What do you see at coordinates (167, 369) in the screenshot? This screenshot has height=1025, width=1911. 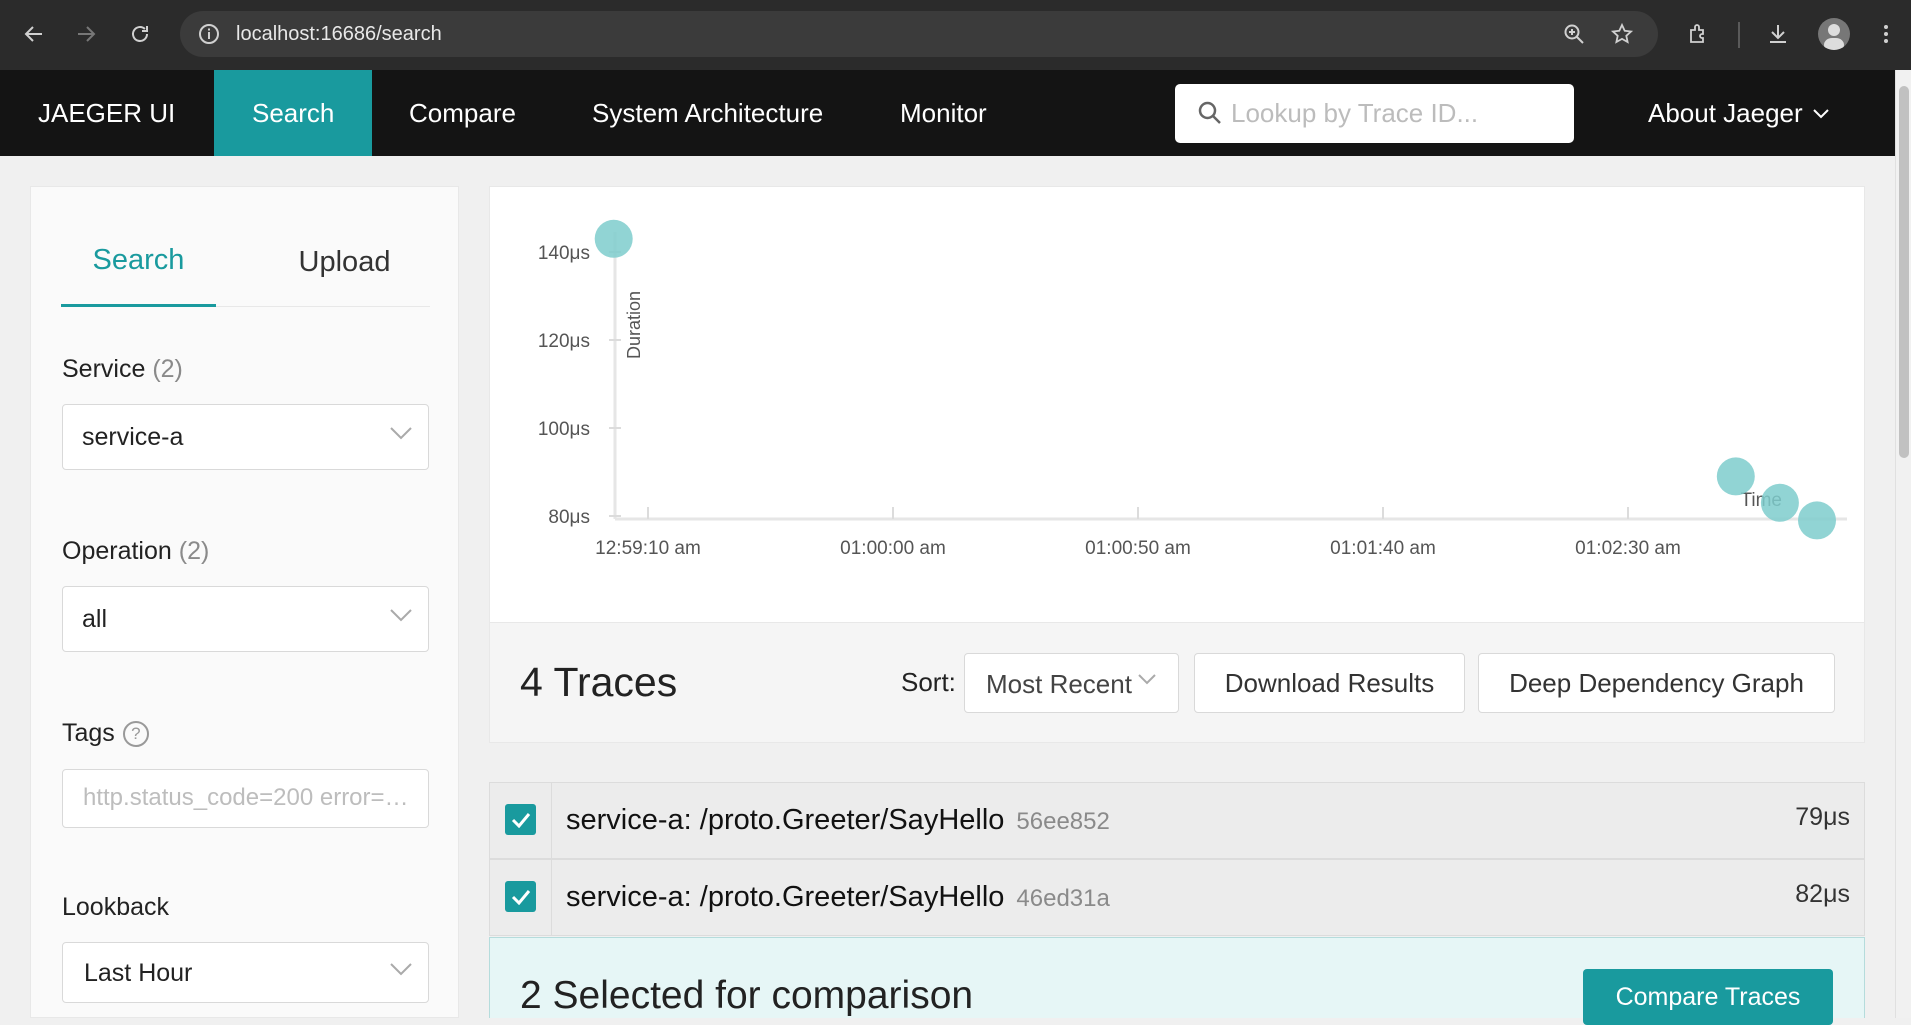 I see `service-count: (2)` at bounding box center [167, 369].